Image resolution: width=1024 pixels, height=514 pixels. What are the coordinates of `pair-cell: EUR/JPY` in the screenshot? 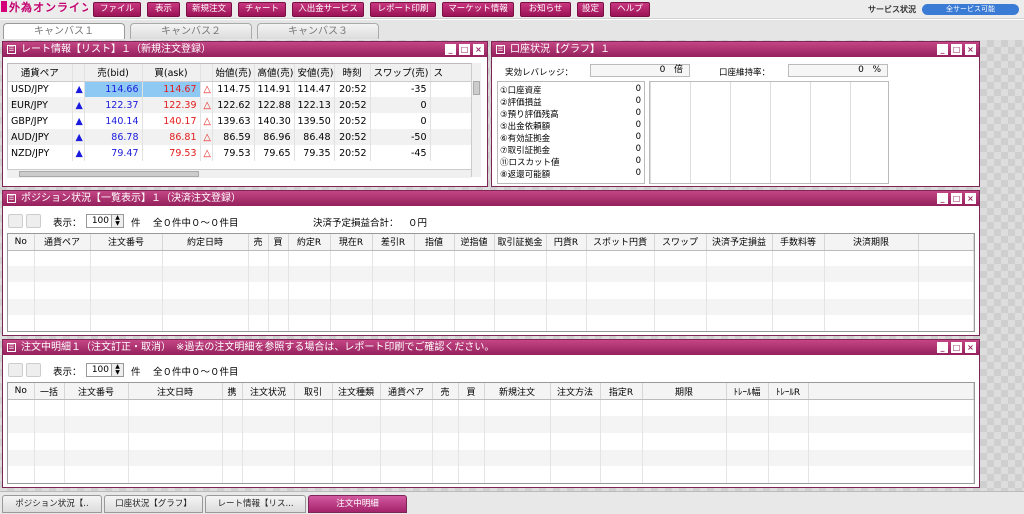 It's located at (40, 105).